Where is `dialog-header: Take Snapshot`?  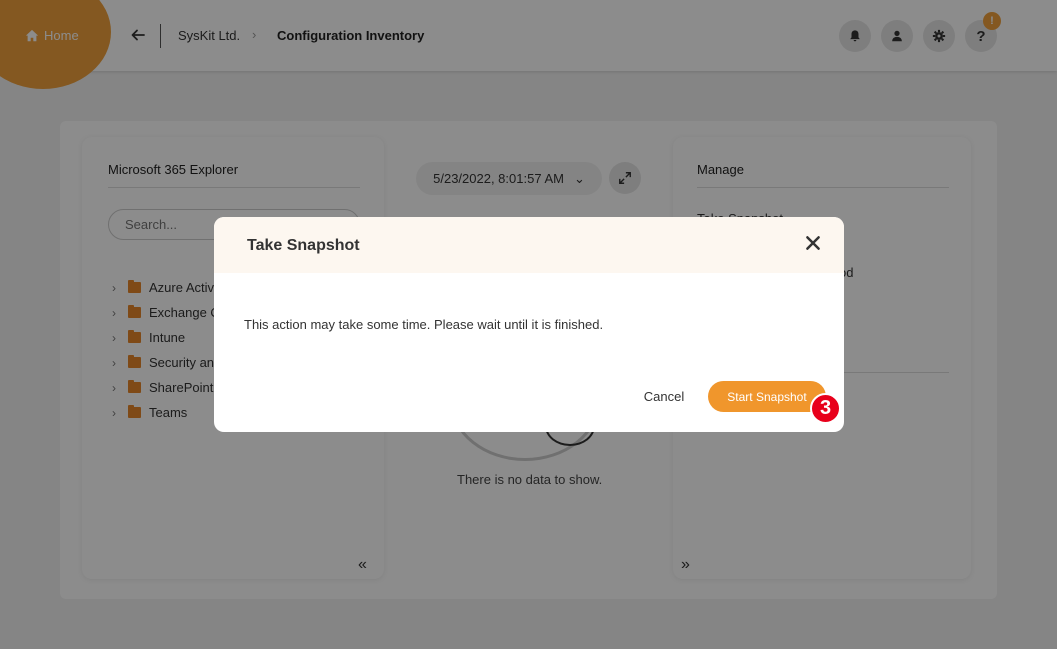 dialog-header: Take Snapshot is located at coordinates (529, 245).